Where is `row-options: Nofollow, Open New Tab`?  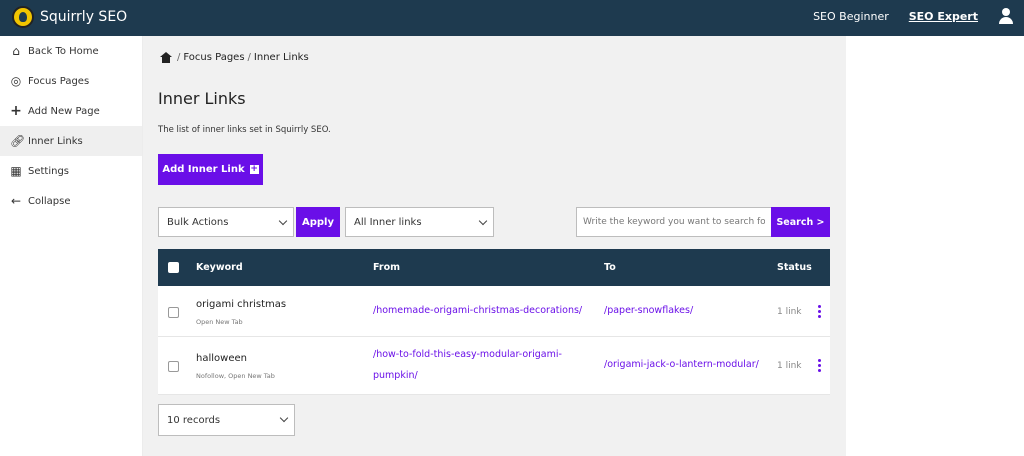
row-options: Nofollow, Open New Tab is located at coordinates (235, 376).